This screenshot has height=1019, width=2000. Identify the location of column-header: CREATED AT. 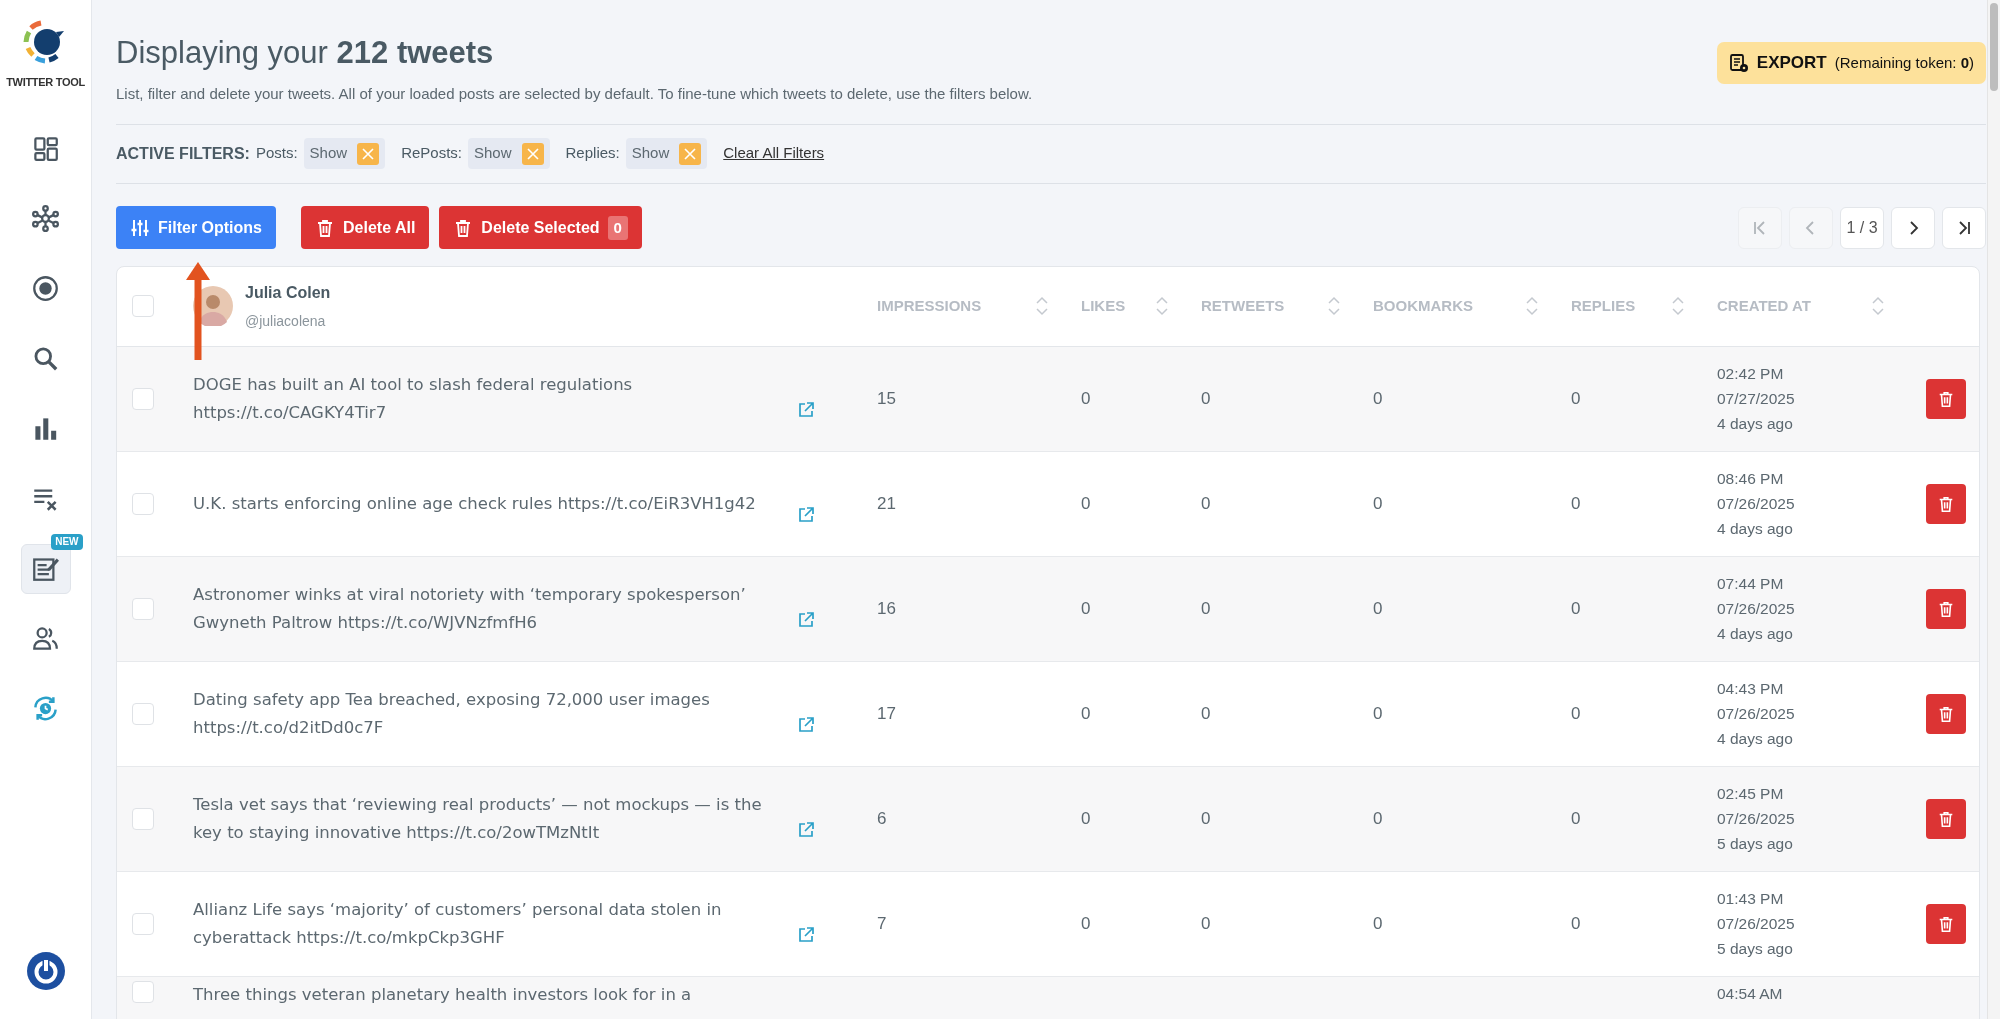
(1764, 306).